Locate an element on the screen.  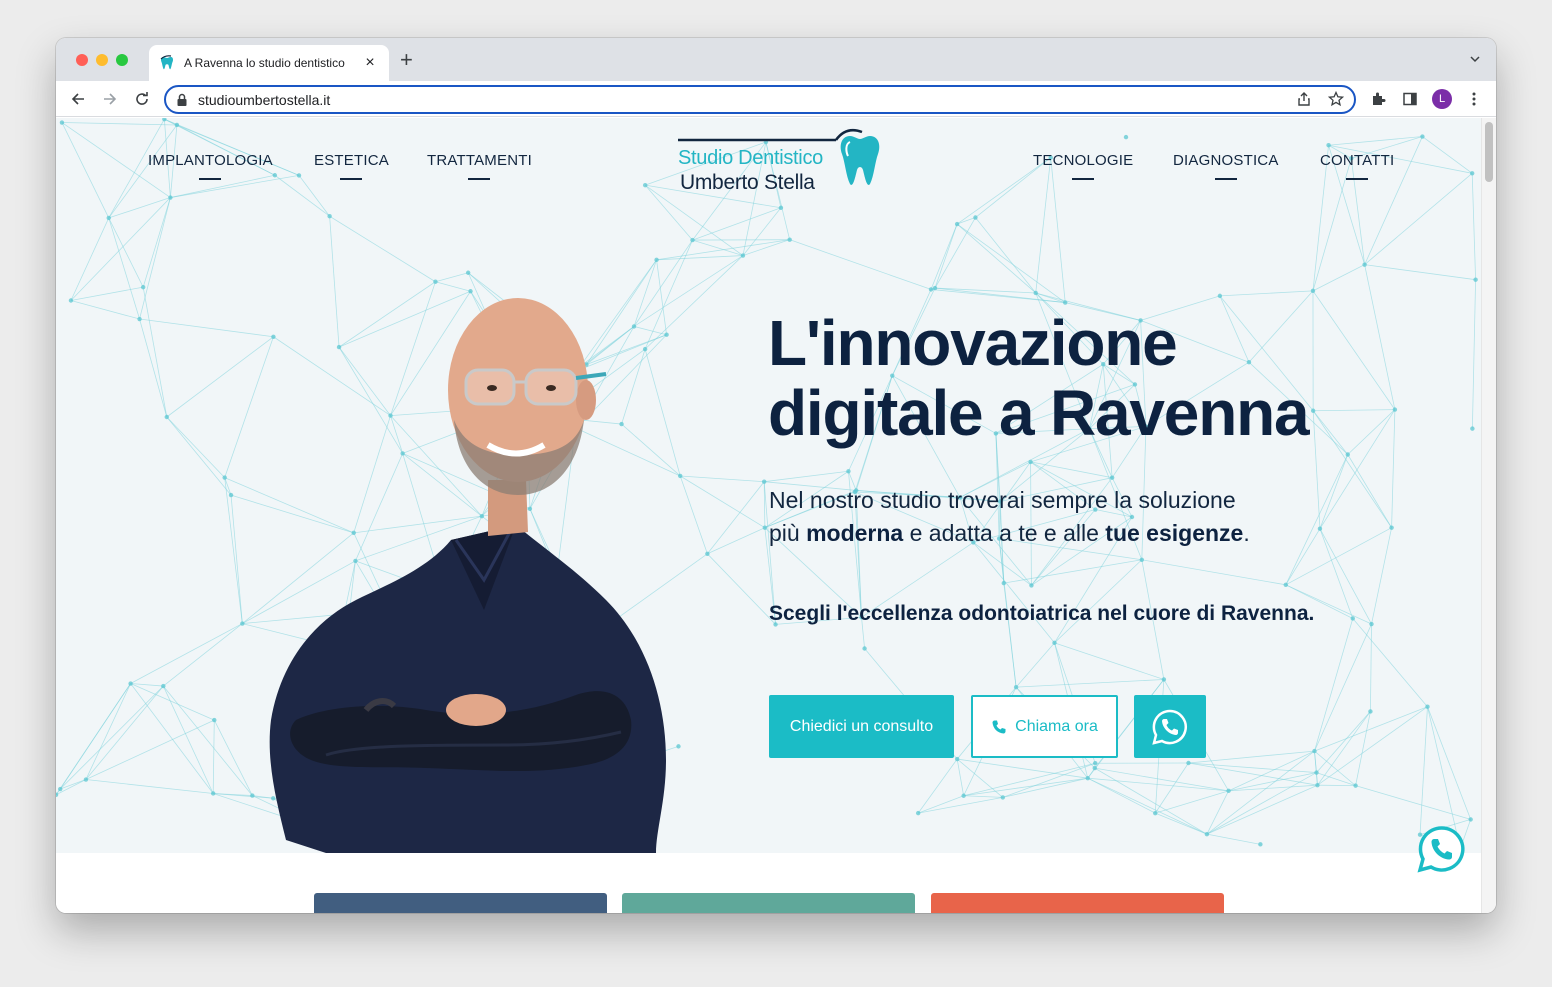
subtext-part-4: . is located at coordinates (1246, 533).